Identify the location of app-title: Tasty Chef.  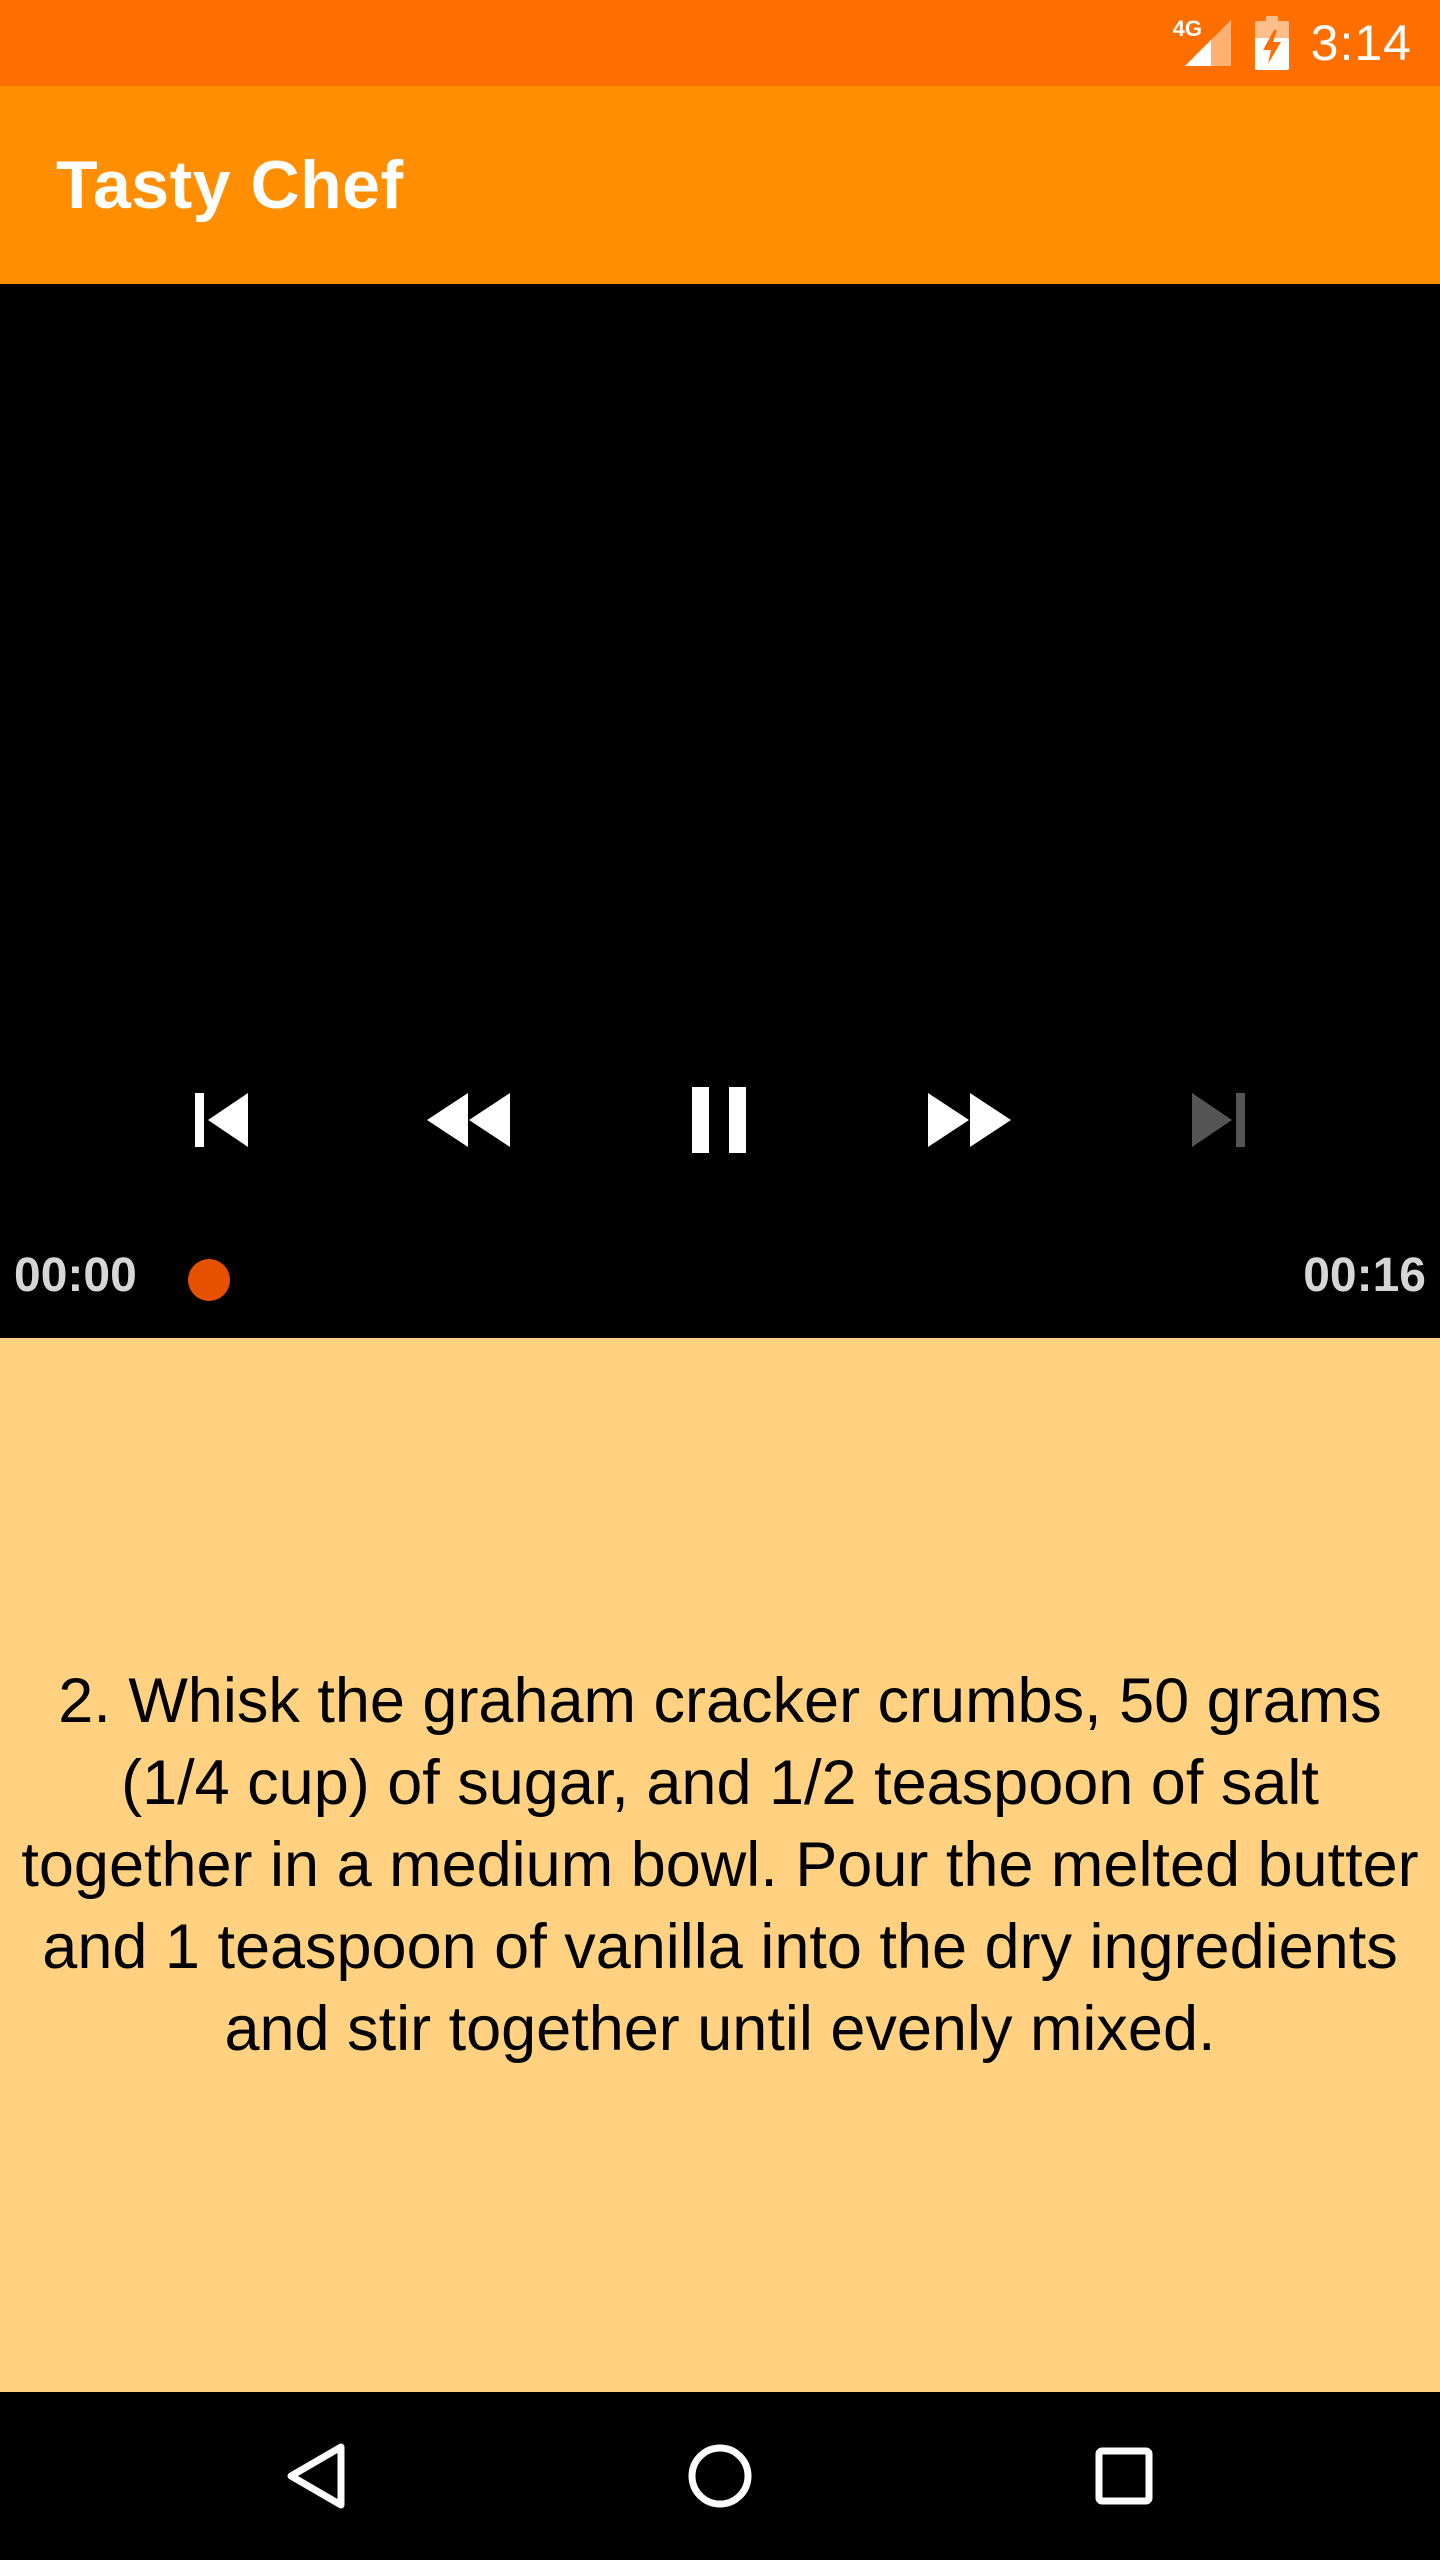
(230, 185).